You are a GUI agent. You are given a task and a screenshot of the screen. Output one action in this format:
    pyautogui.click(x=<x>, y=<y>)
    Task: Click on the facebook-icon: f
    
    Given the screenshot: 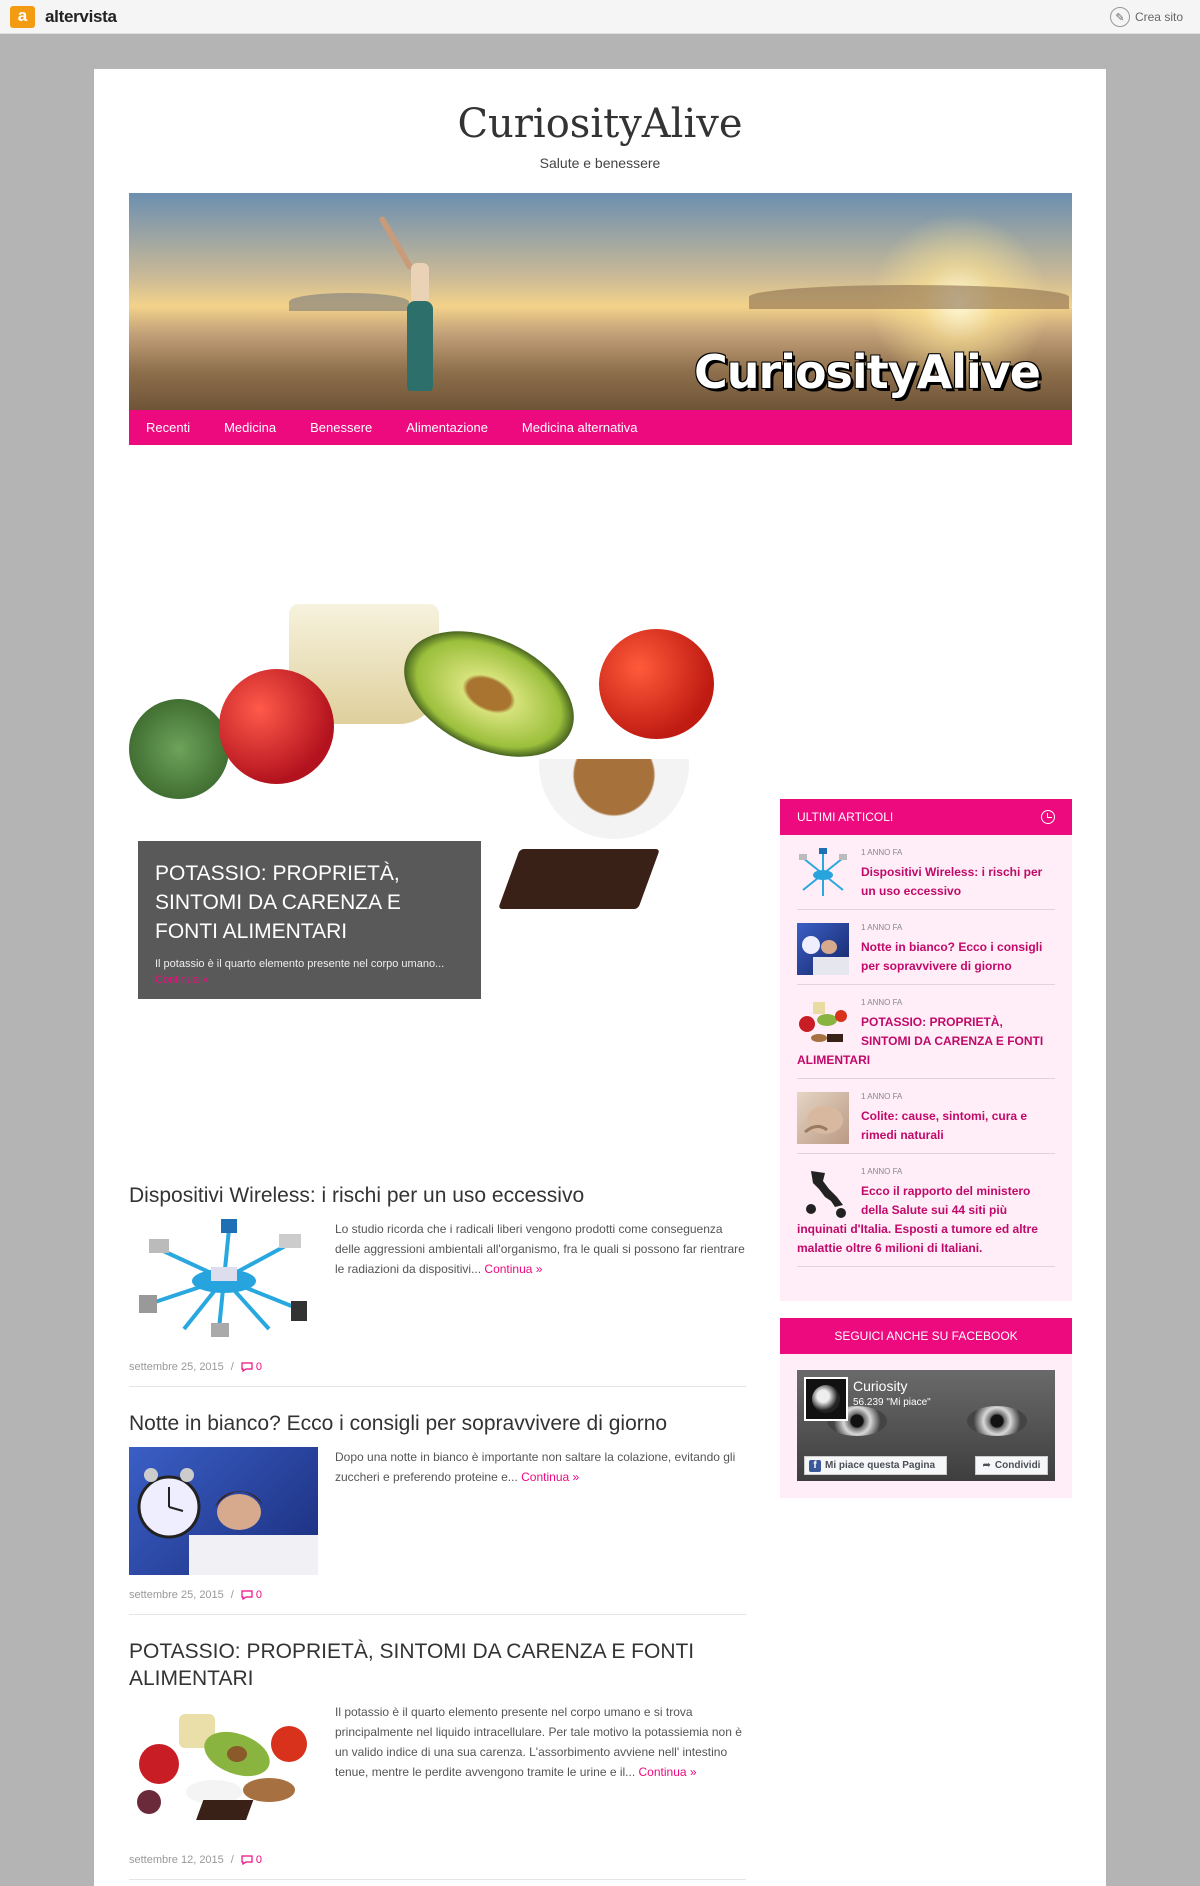 What is the action you would take?
    pyautogui.click(x=815, y=1465)
    